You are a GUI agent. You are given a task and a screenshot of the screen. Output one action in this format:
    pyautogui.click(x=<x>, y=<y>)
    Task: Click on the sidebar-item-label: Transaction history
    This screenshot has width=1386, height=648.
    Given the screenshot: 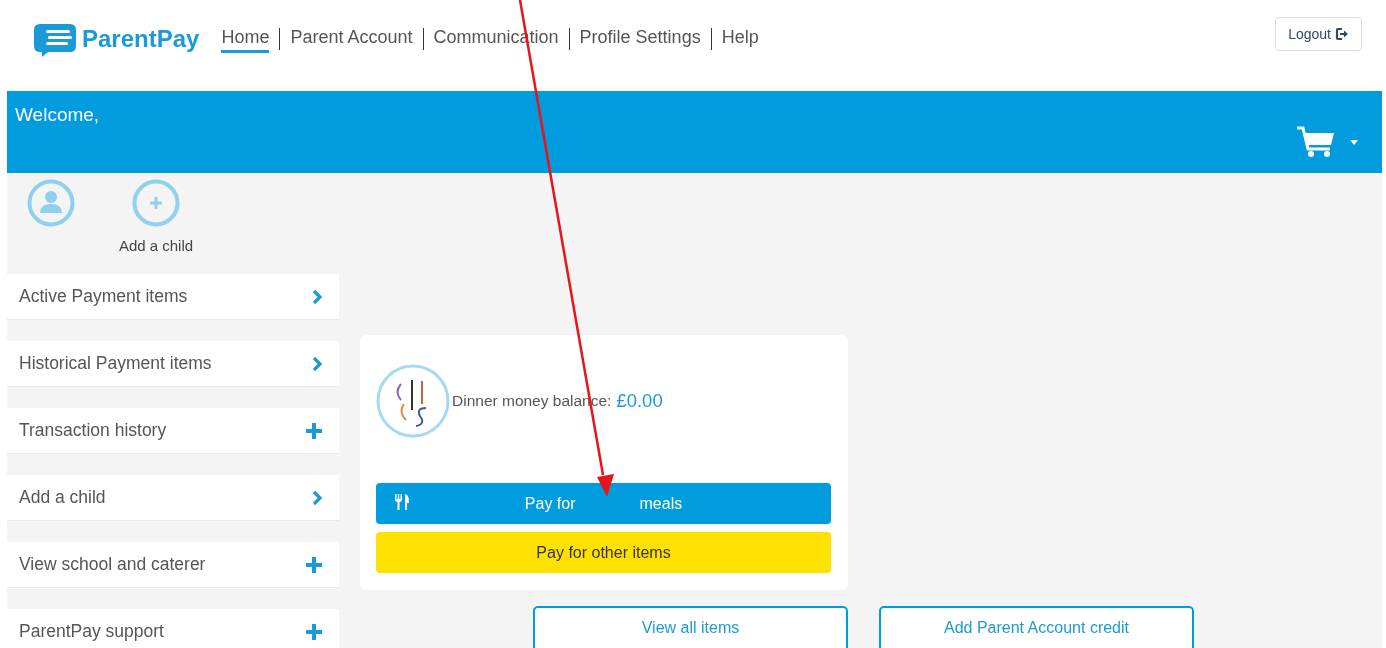 What is the action you would take?
    pyautogui.click(x=93, y=430)
    